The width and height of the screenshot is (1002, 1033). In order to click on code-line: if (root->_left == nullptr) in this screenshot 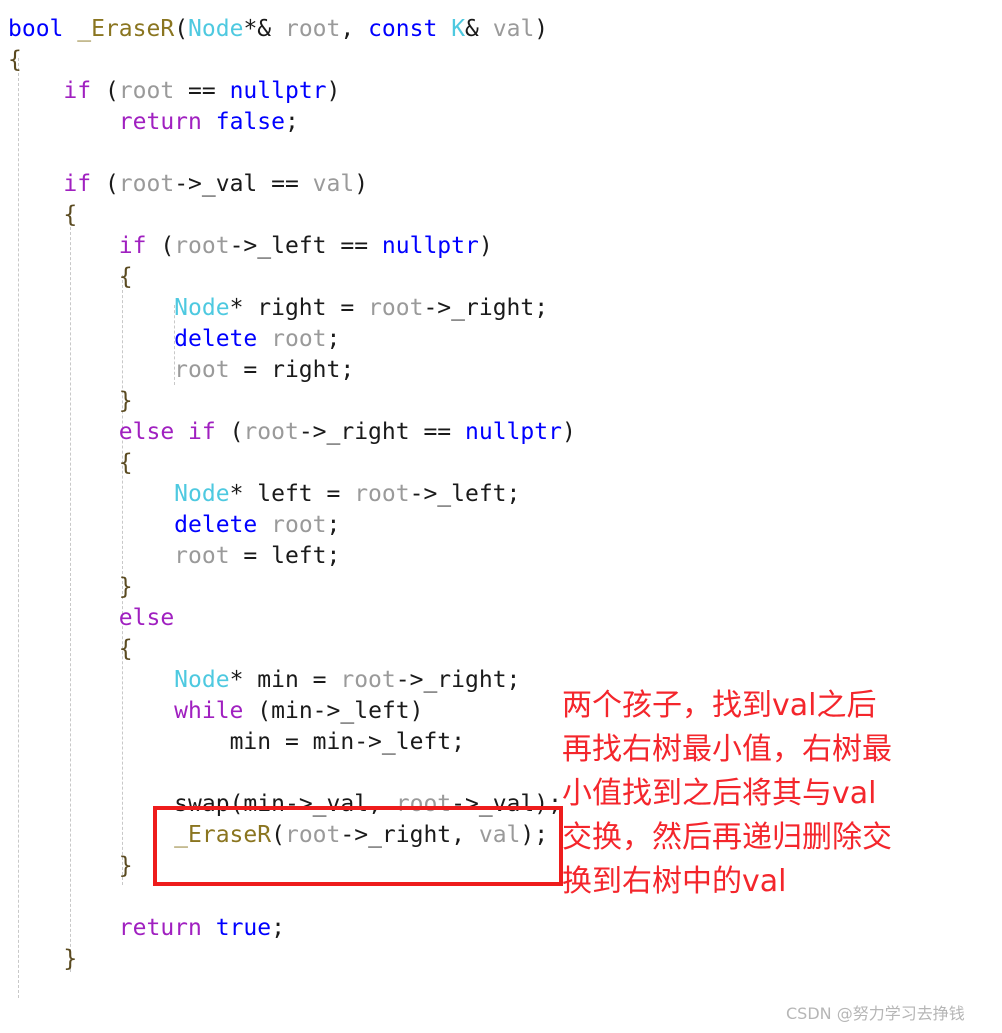, I will do `click(501, 246)`.